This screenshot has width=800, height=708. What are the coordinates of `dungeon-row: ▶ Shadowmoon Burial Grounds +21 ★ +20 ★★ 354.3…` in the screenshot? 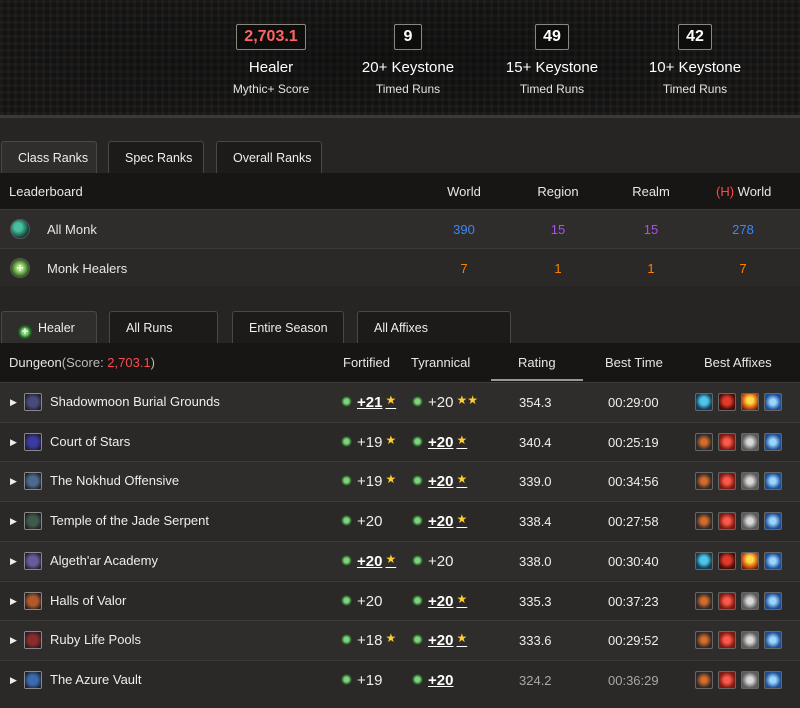 It's located at (400, 402).